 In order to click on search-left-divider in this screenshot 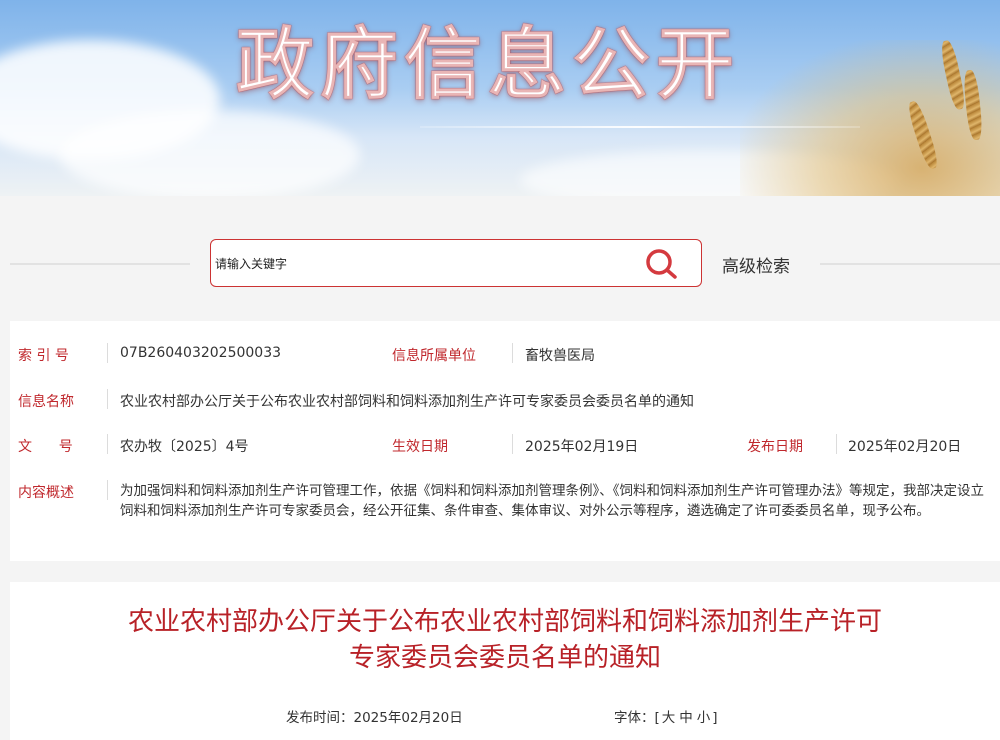, I will do `click(100, 264)`.